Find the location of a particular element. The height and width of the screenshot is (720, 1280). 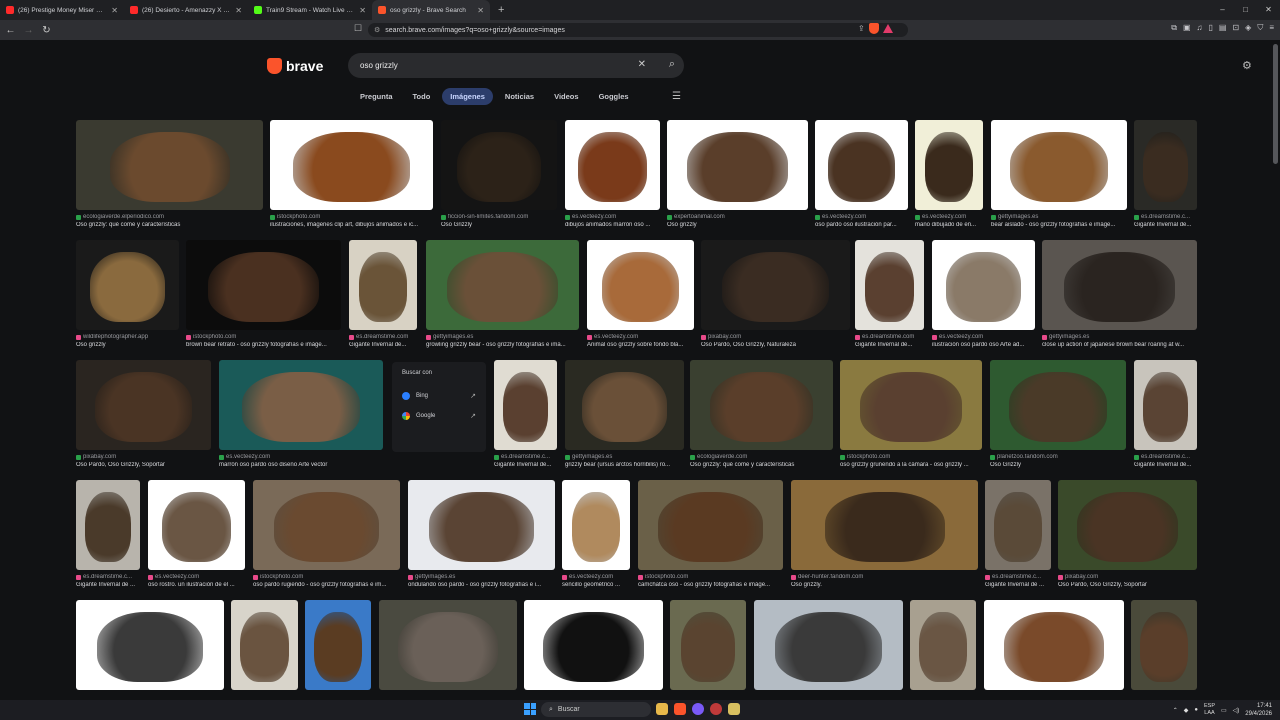

brave-browser-icon is located at coordinates (680, 709).